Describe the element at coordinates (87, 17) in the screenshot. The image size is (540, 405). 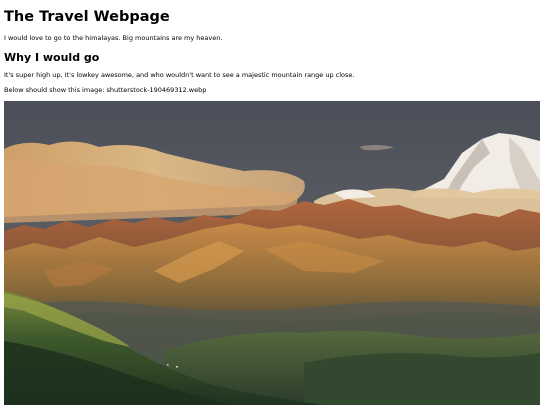
I see `page-title: The Travel Webpage` at that location.